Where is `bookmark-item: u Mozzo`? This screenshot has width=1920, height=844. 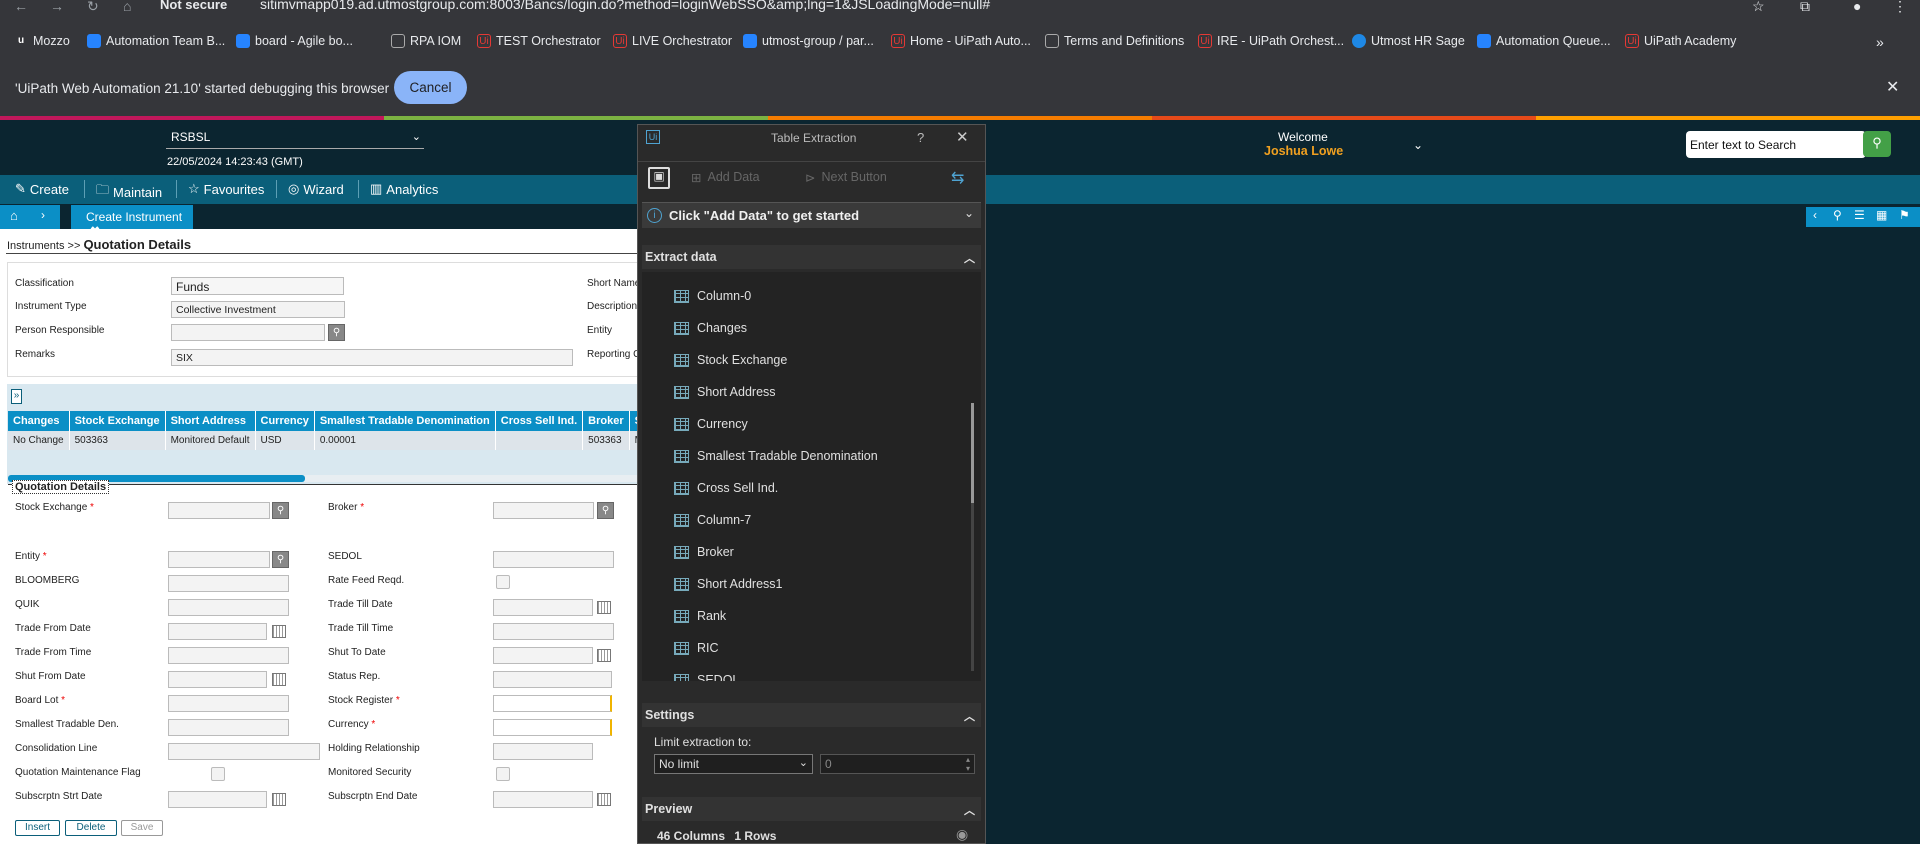 bookmark-item: u Mozzo is located at coordinates (42, 41).